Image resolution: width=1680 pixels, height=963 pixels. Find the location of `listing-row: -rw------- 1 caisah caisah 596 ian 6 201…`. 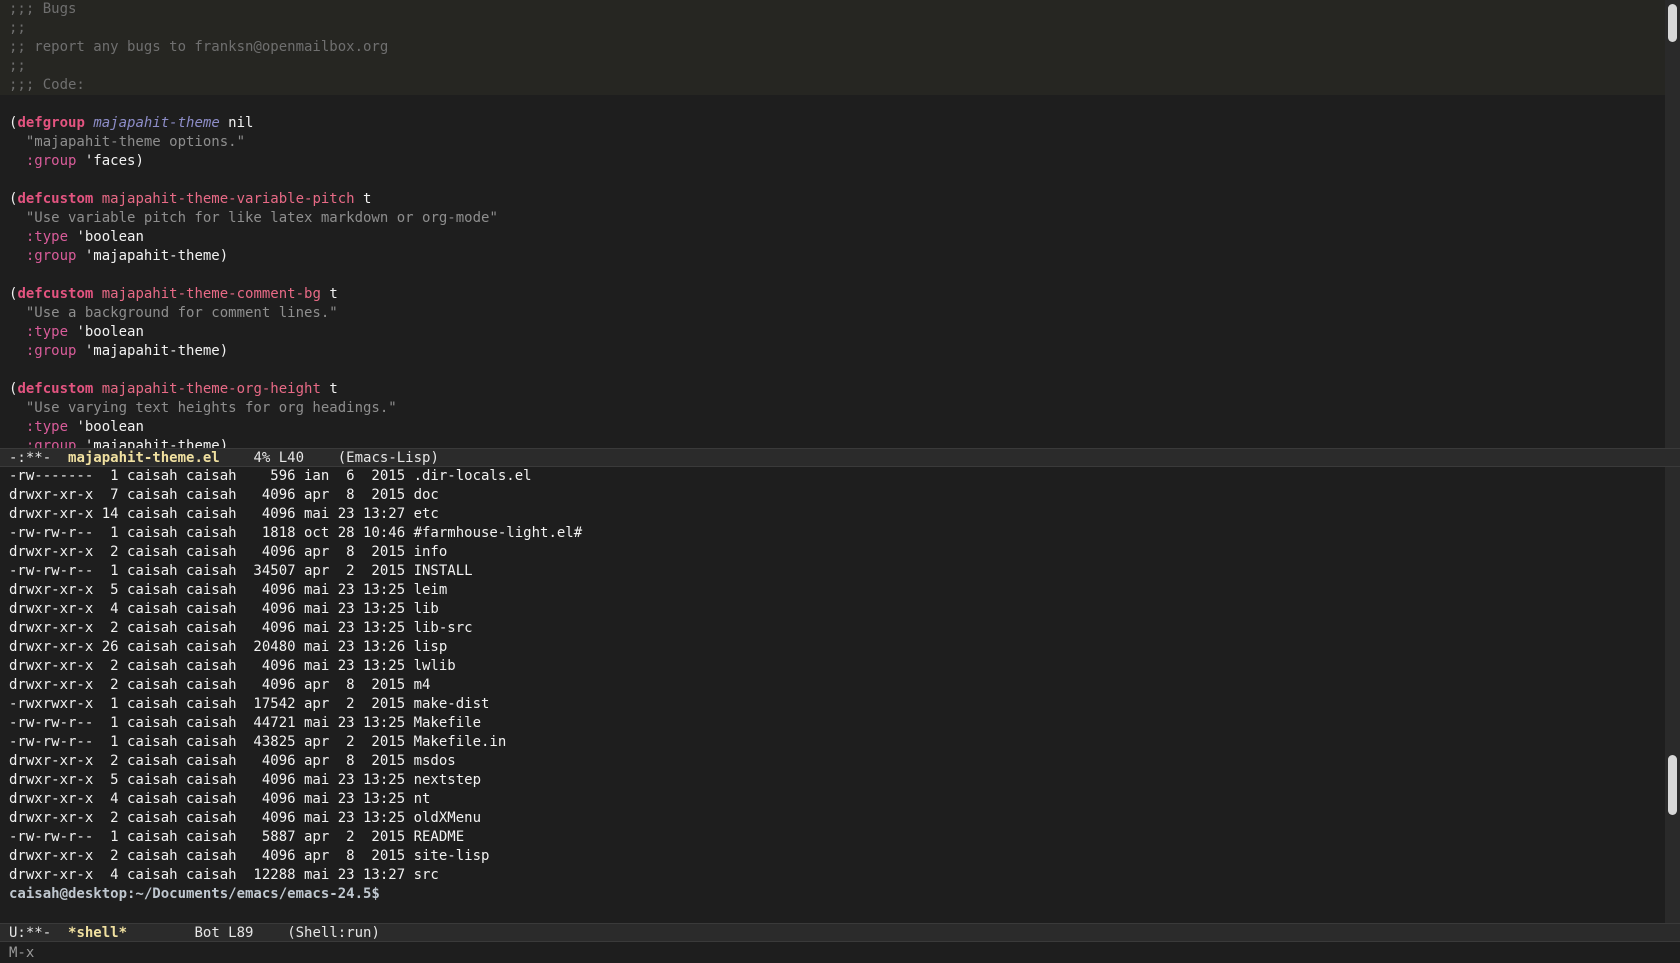

listing-row: -rw------- 1 caisah caisah 596 ian 6 201… is located at coordinates (270, 476).